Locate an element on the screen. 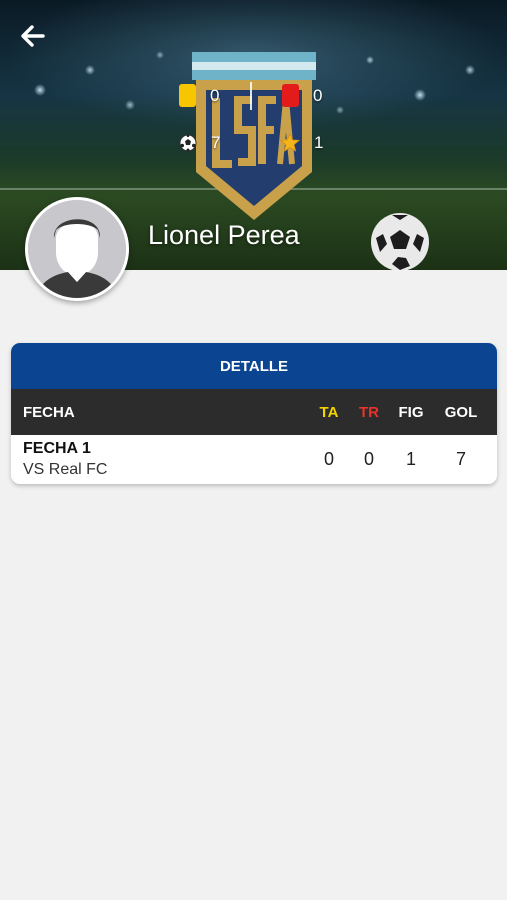  match-date-label: FECHA 1 is located at coordinates (57, 448).